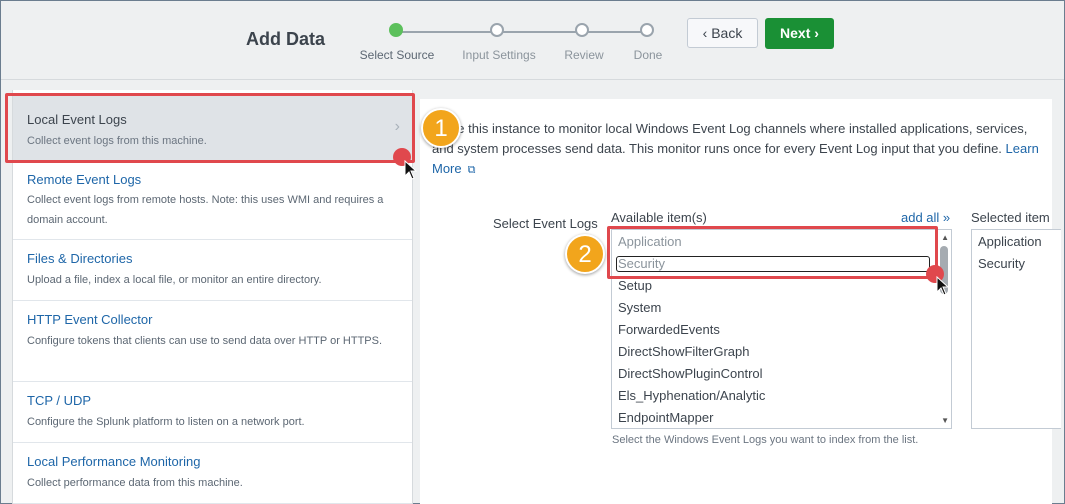 The image size is (1065, 504). I want to click on chevron-left-icon: ‹, so click(705, 33).